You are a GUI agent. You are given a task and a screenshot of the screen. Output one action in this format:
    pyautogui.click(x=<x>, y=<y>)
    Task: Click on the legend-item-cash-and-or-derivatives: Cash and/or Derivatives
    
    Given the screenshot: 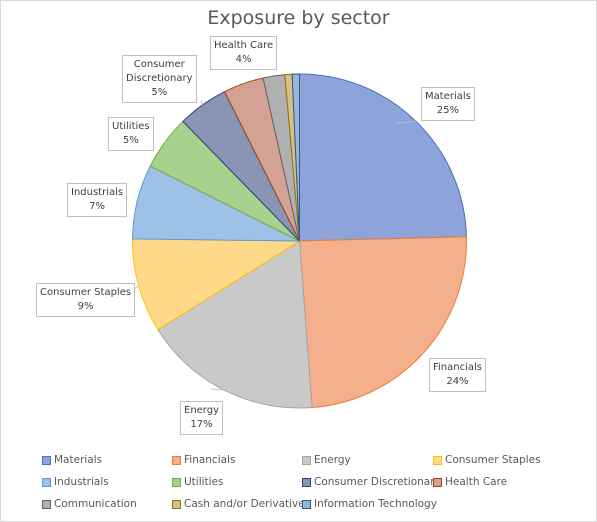 What is the action you would take?
    pyautogui.click(x=241, y=504)
    